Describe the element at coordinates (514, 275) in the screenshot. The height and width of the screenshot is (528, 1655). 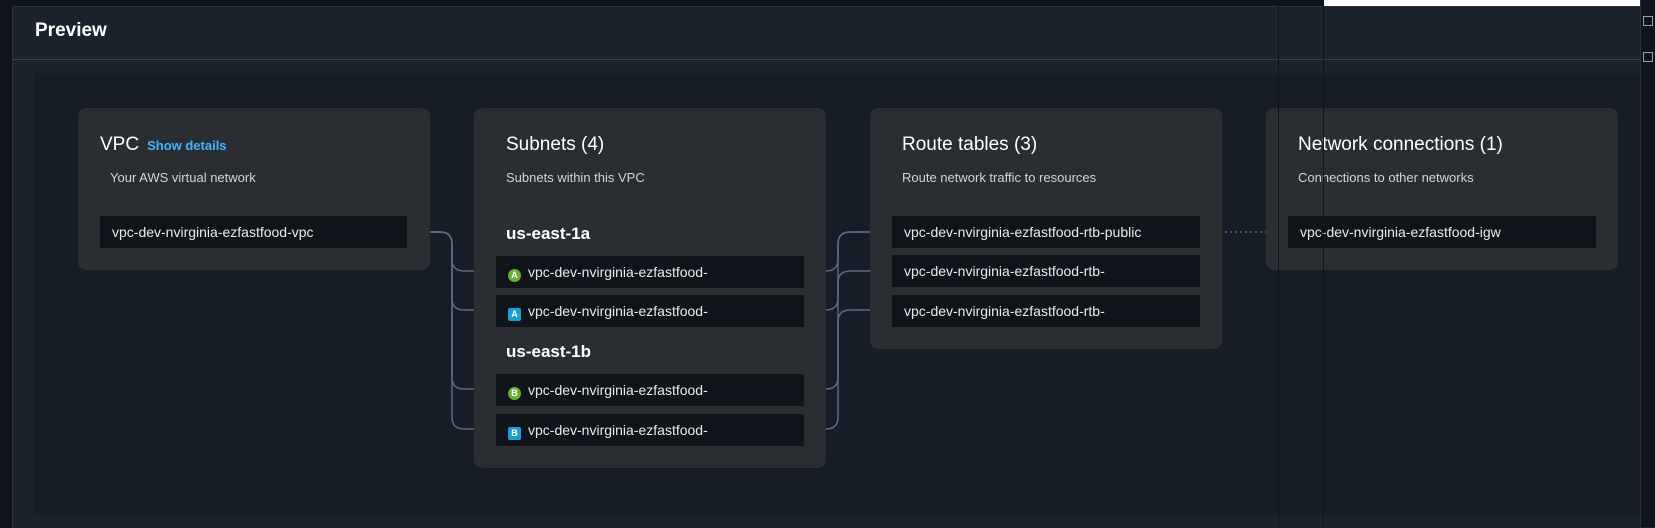
I see `az-a-round-icon: A` at that location.